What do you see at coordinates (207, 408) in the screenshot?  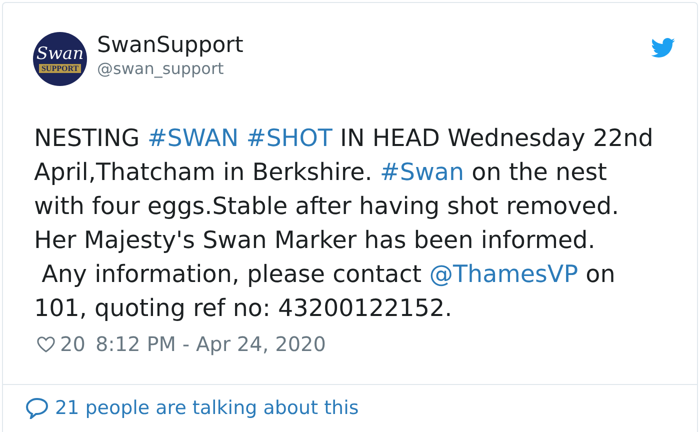 I see `conversation-link: 21 people are talking about this` at bounding box center [207, 408].